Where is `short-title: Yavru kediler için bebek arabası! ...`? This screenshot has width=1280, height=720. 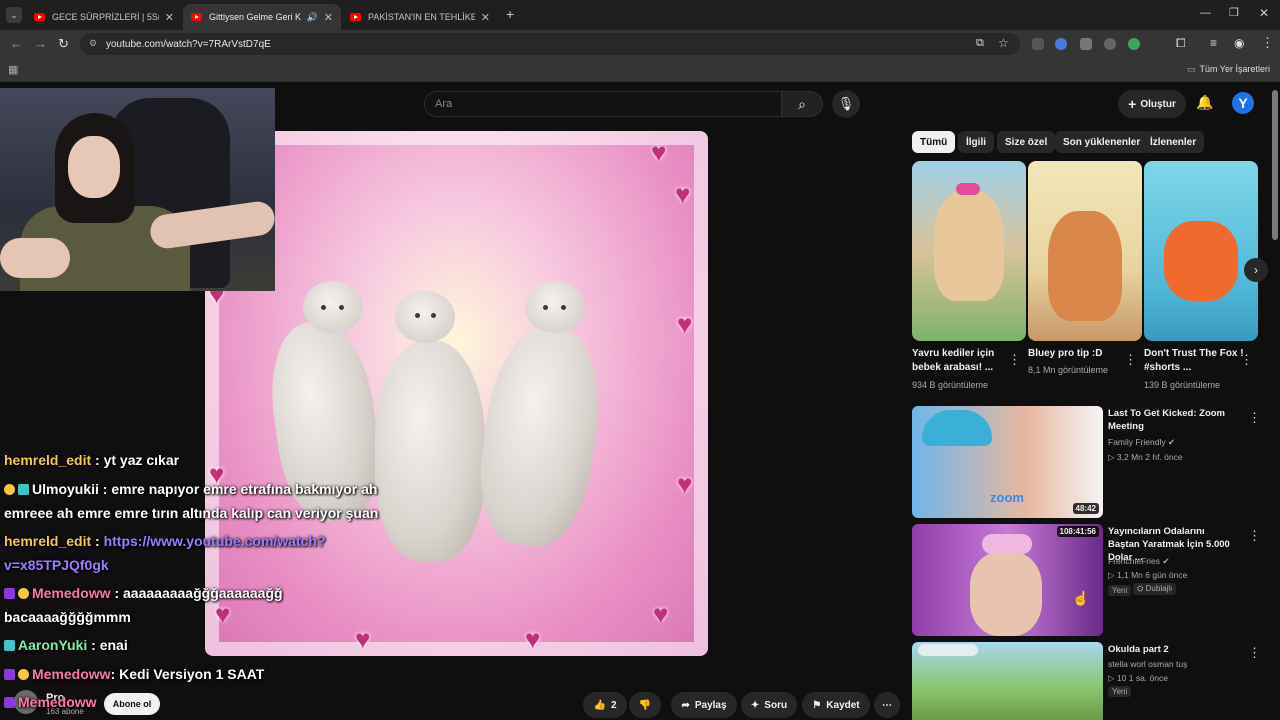 short-title: Yavru kediler için bebek arabası! ... is located at coordinates (962, 361).